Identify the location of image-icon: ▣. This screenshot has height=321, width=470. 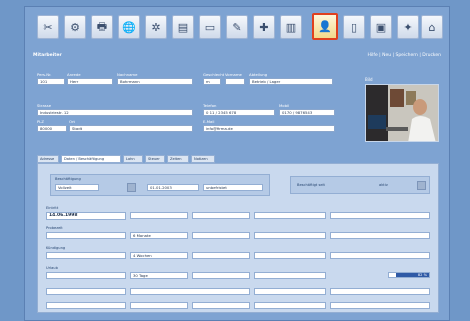
(381, 27).